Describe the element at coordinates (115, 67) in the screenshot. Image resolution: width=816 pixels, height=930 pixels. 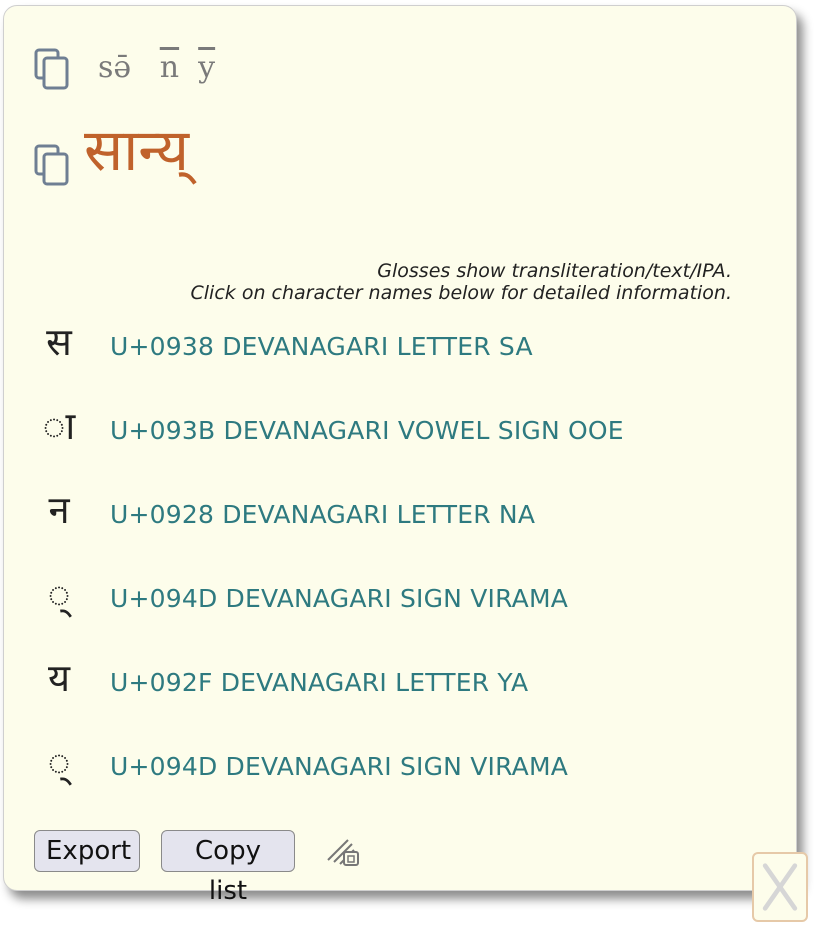
I see `translit-part-1: sə̄` at that location.